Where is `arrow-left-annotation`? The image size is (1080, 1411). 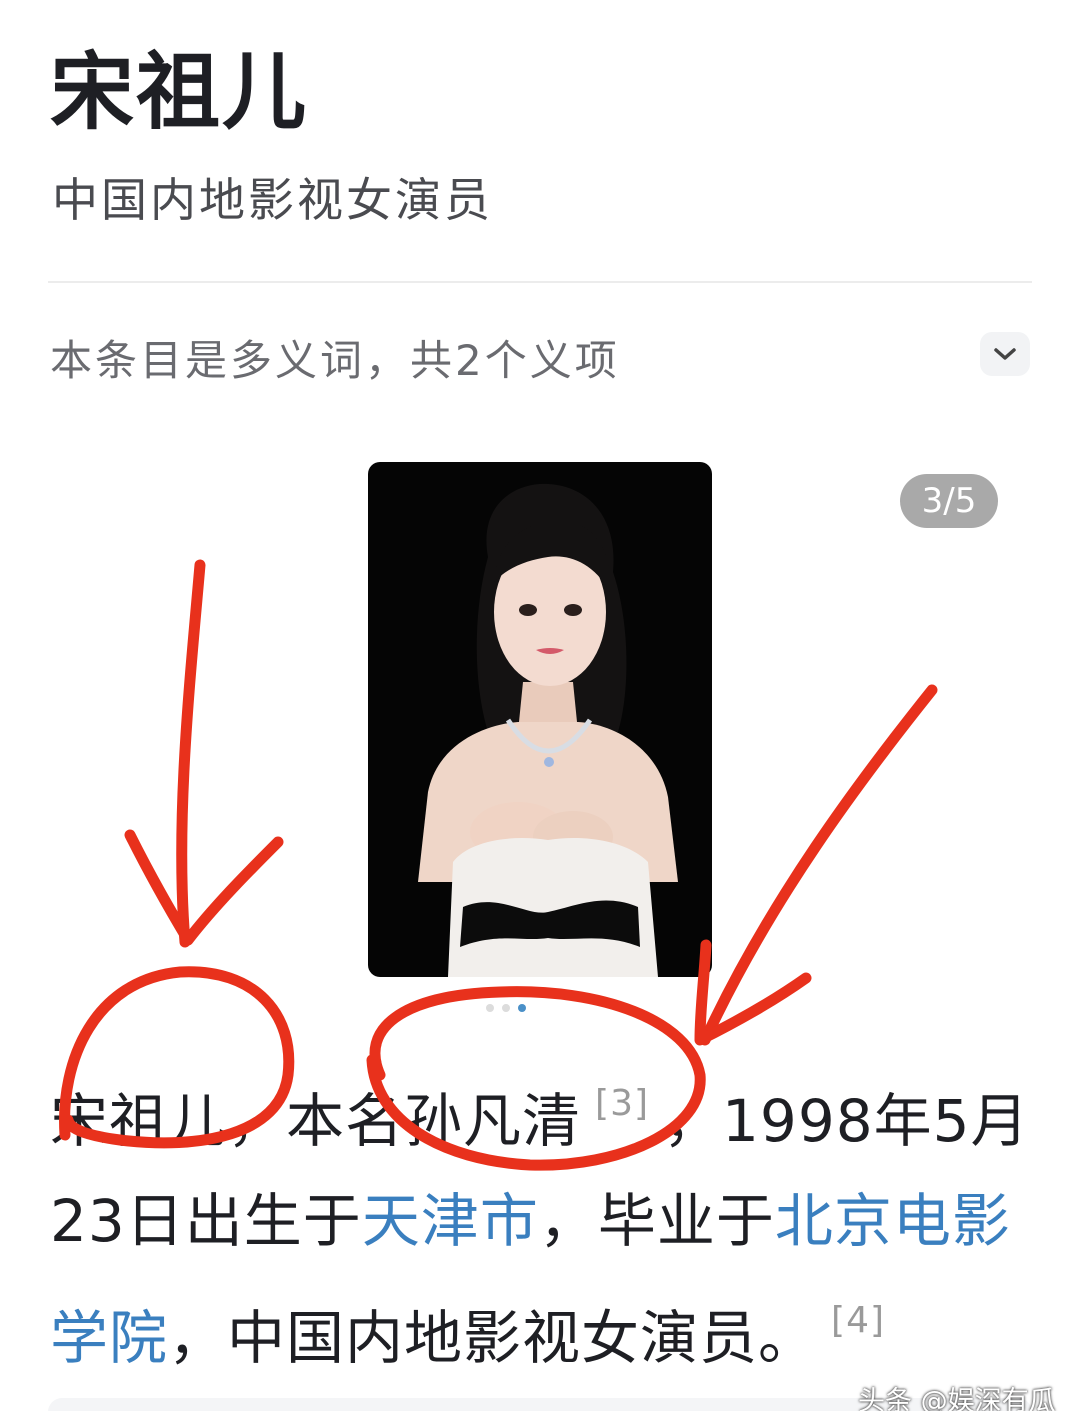
arrow-left-annotation is located at coordinates (191, 753).